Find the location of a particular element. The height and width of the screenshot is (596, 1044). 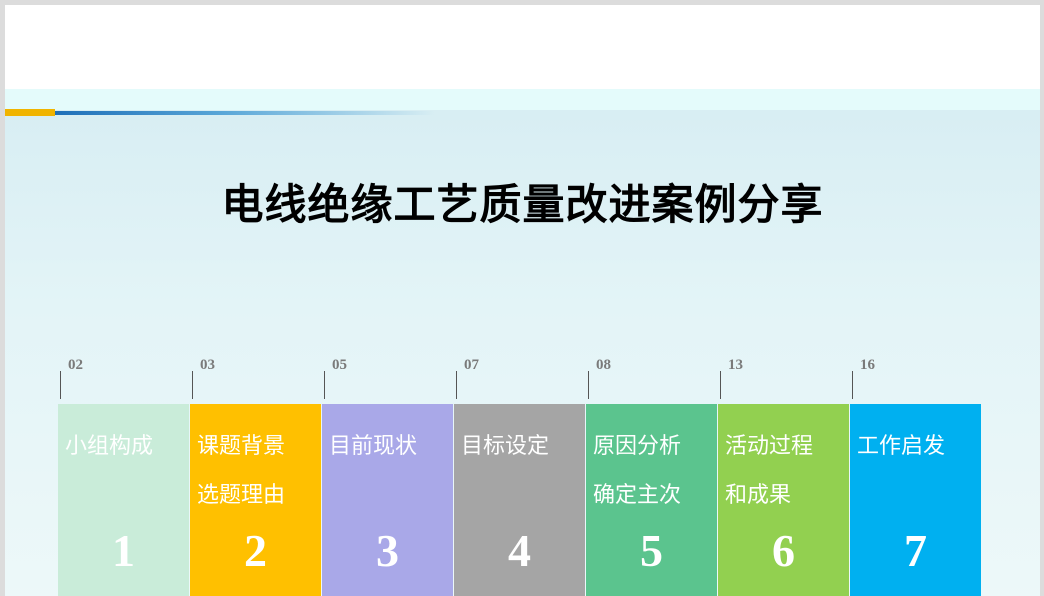

section-page-number: 07 is located at coordinates (471, 365).